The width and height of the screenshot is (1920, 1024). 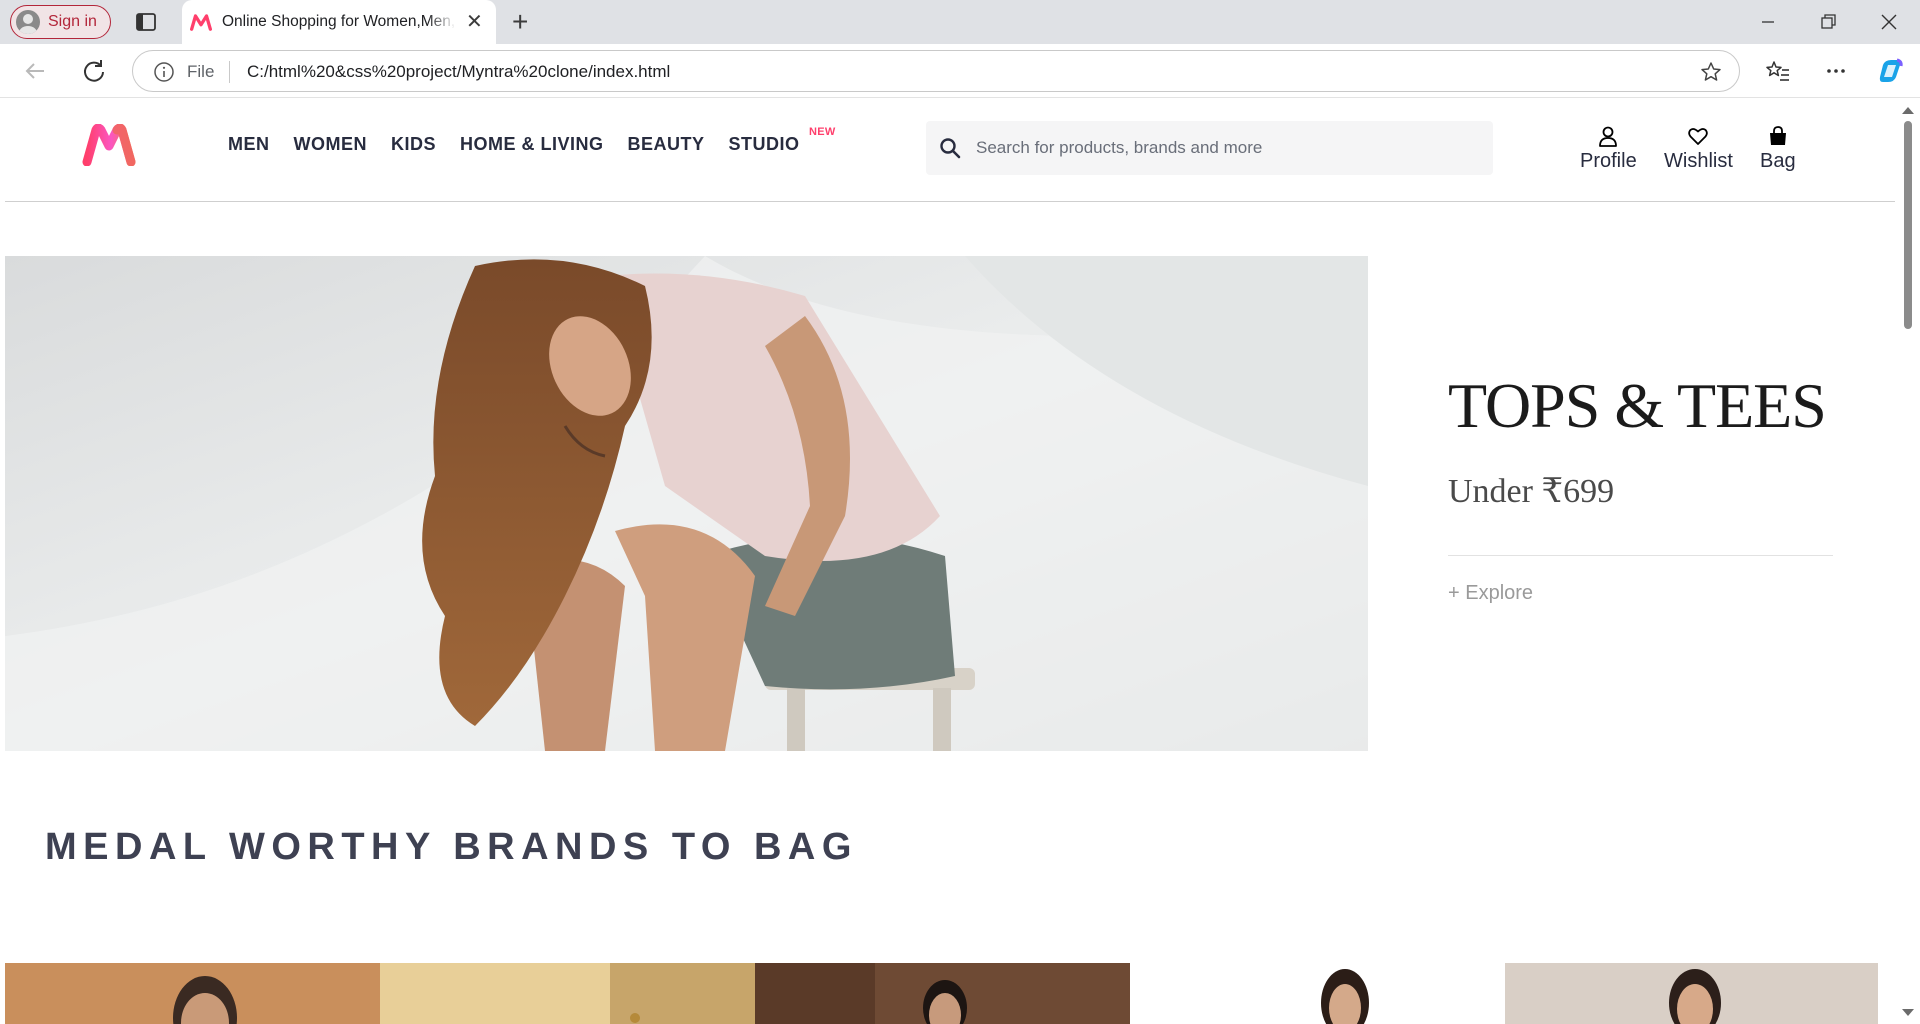 I want to click on address-separator, so click(x=229, y=72).